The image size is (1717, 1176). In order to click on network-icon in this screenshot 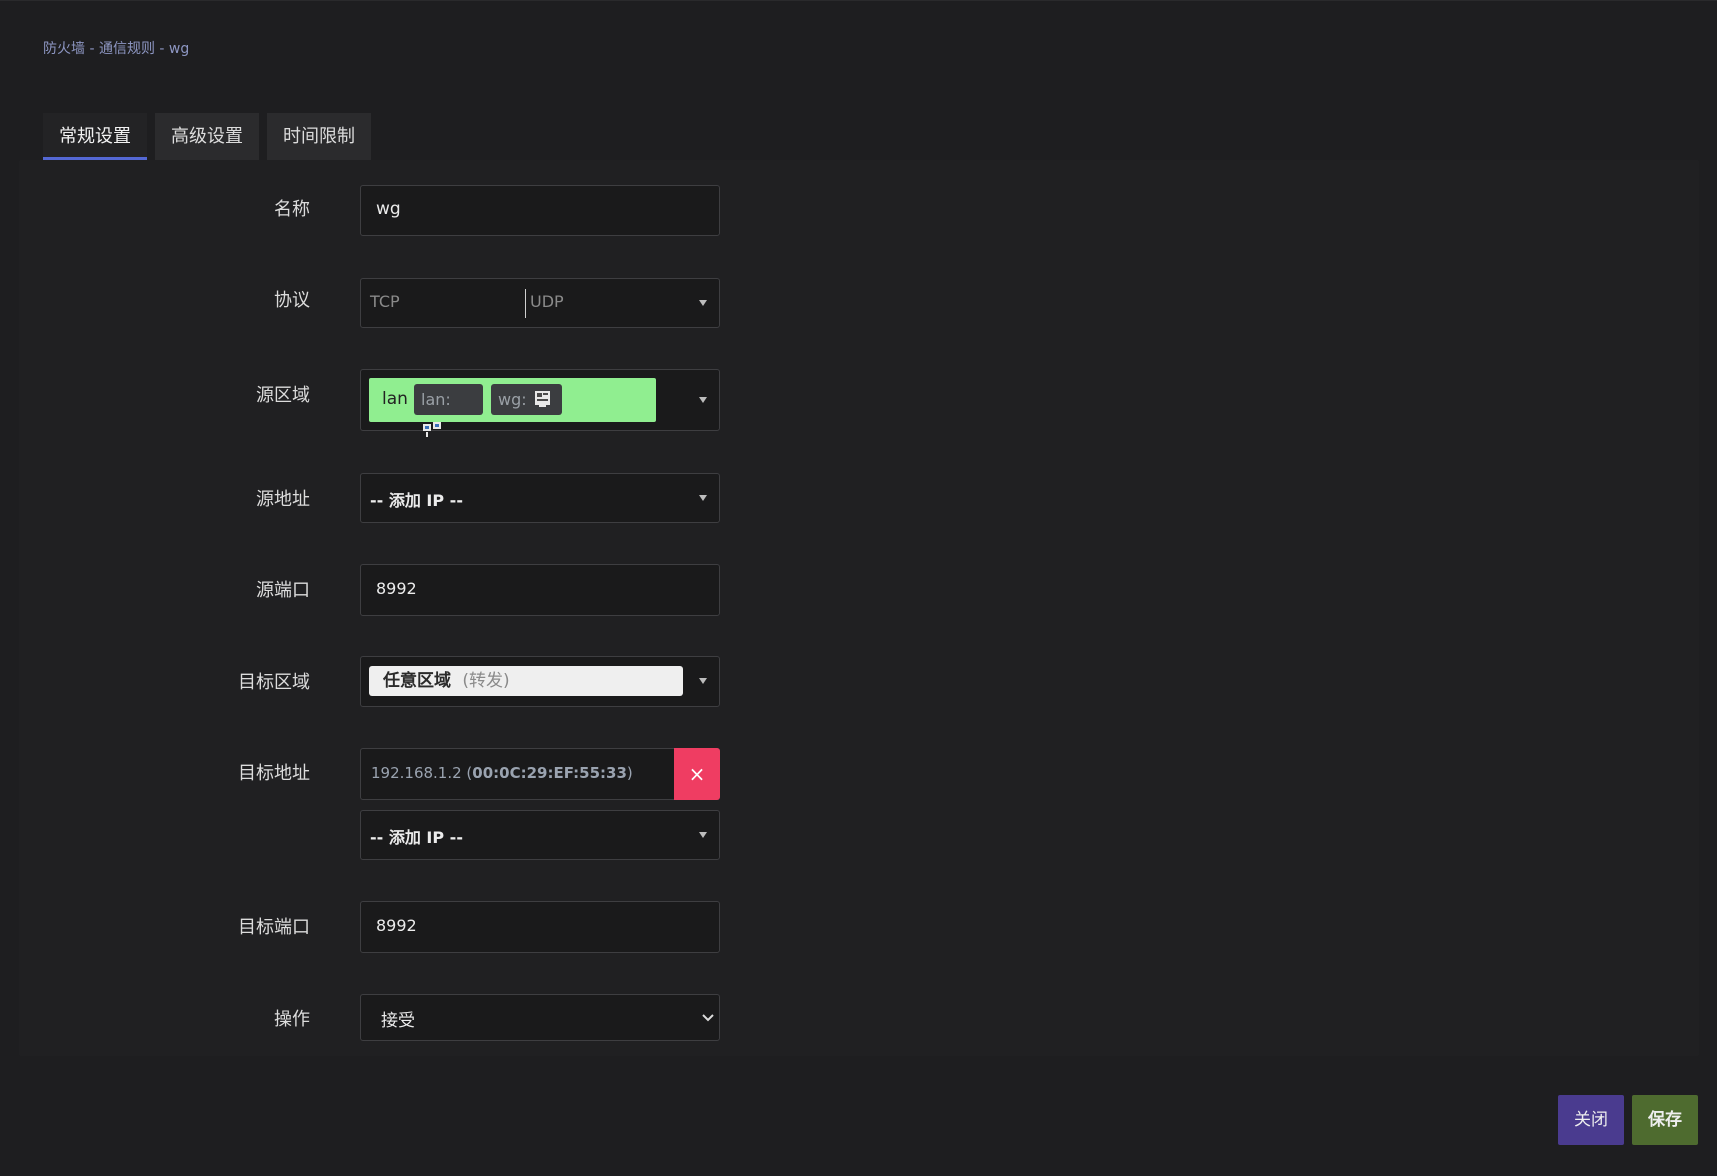, I will do `click(432, 429)`.